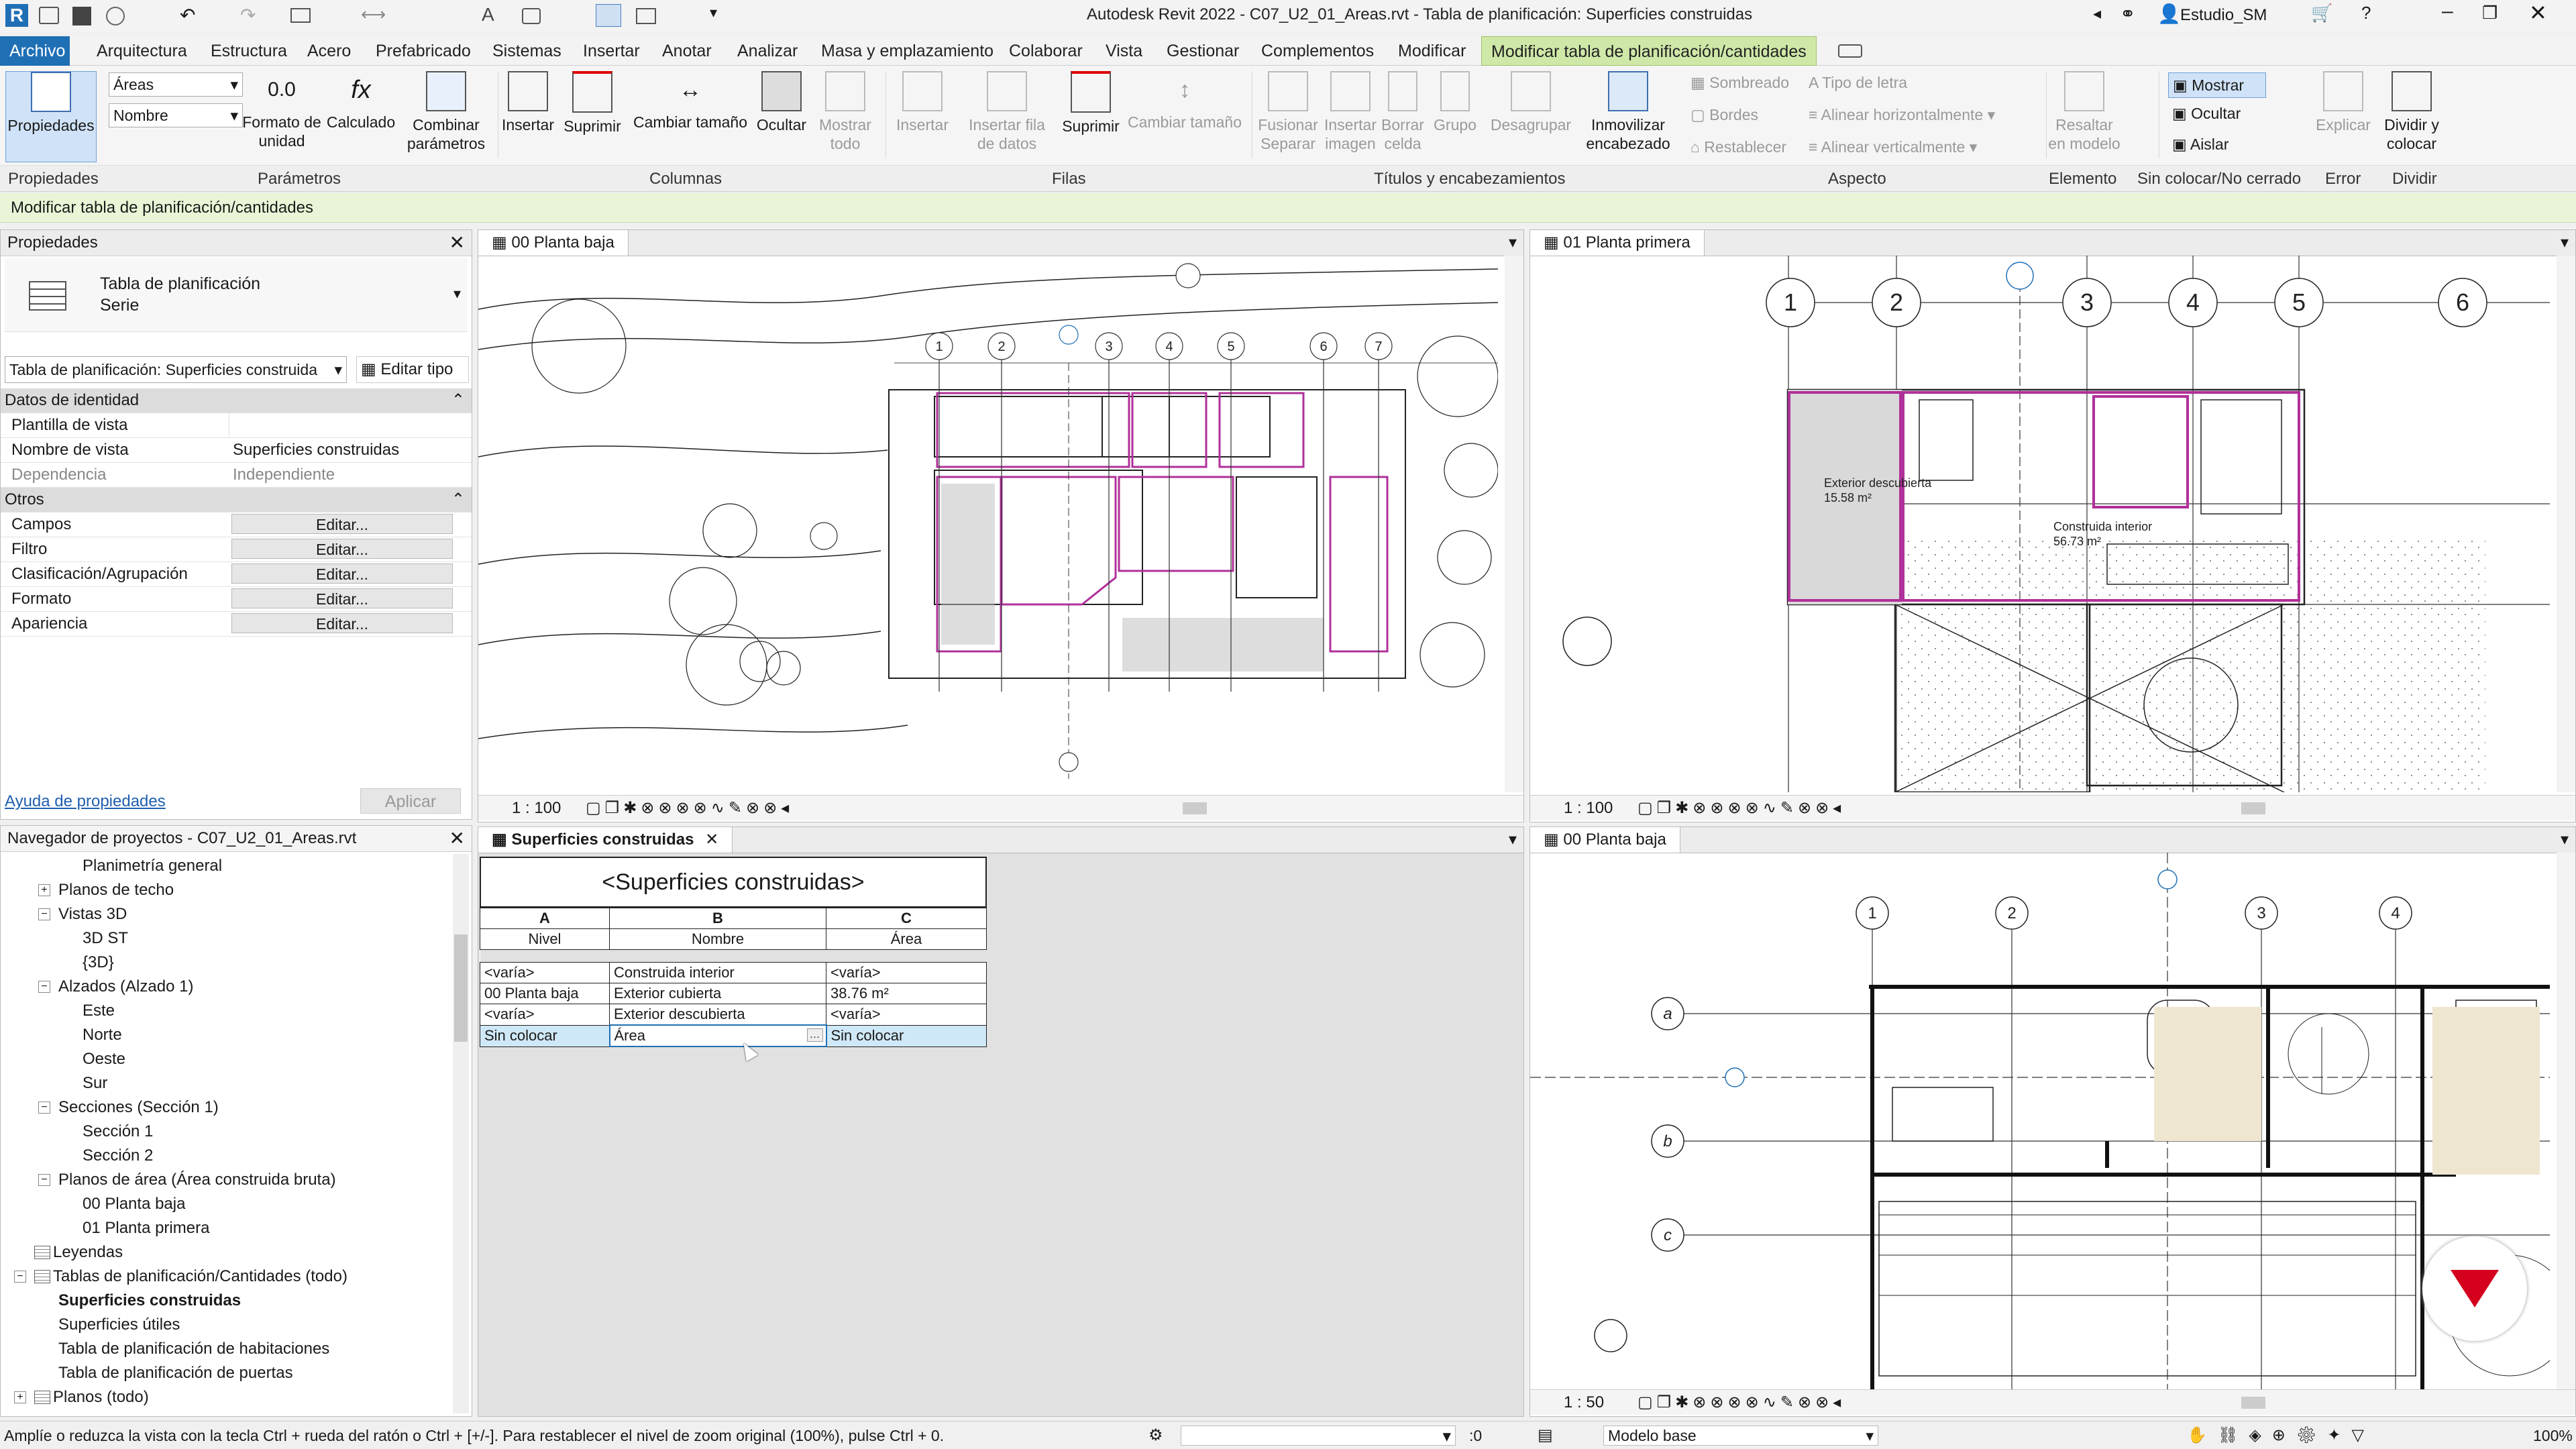 This screenshot has width=2576, height=1449. I want to click on sombreado-button: ▦ Sombreado, so click(1739, 83).